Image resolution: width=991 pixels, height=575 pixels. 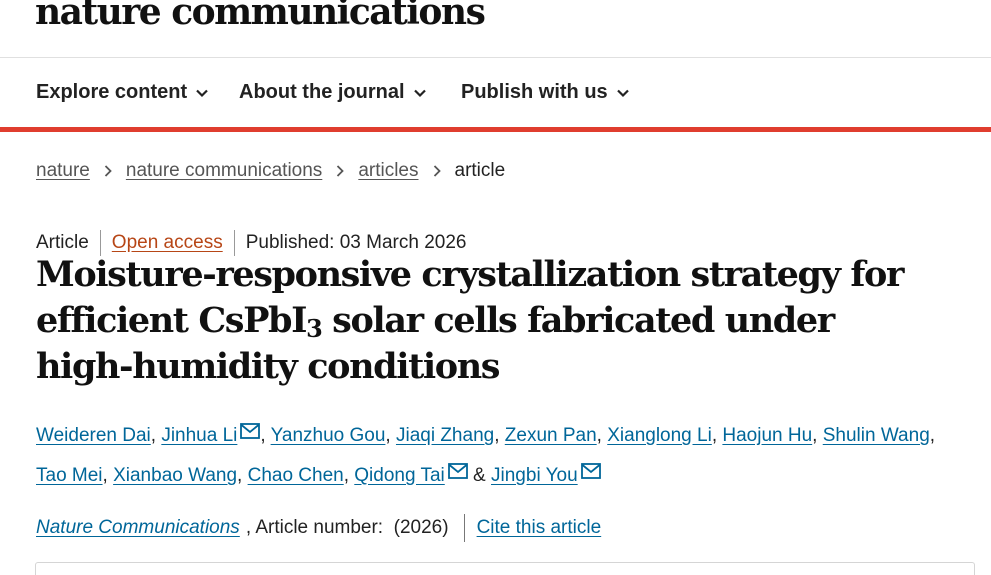 I want to click on nav-about-journal: About the journal, so click(x=333, y=92).